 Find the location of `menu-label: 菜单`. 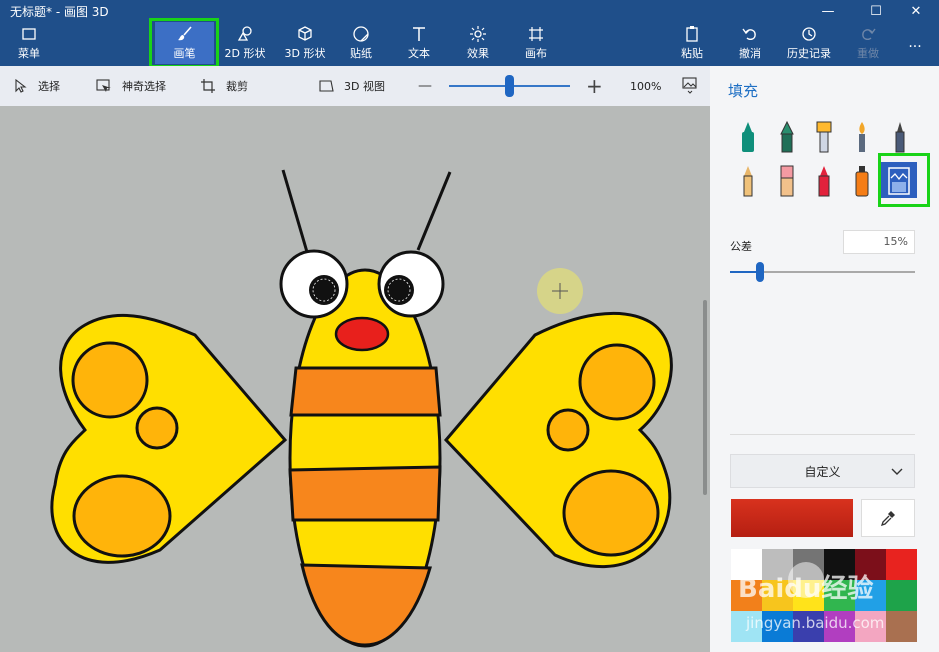

menu-label: 菜单 is located at coordinates (29, 53).